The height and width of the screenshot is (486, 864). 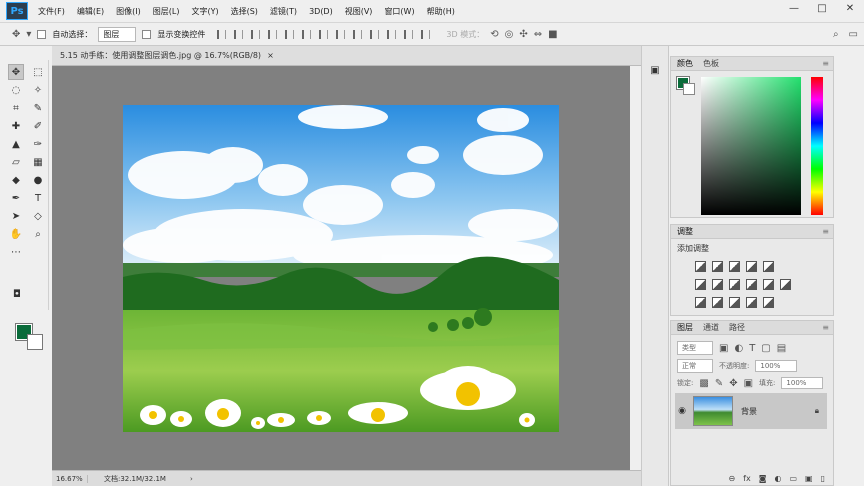 I want to click on gradient-map-icon, so click(x=751, y=302).